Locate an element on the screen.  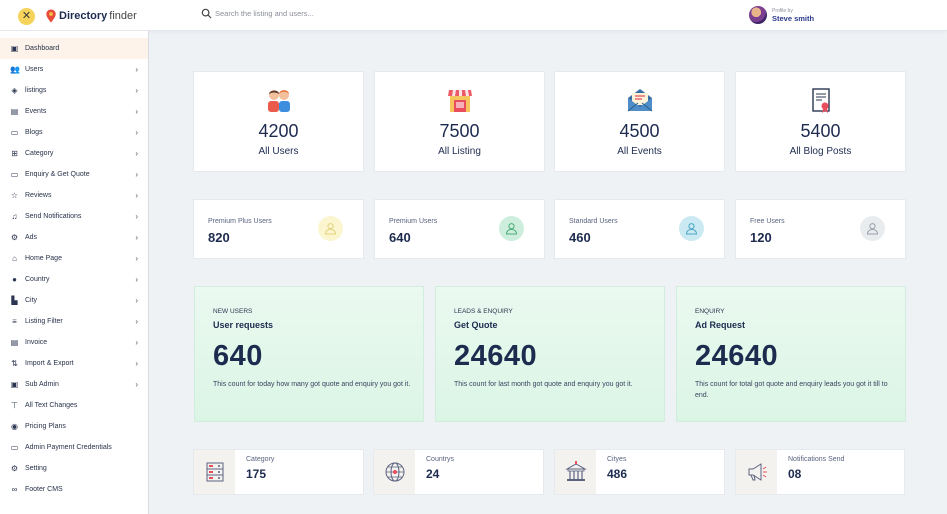
settings-icon: ⚙ is located at coordinates (14, 468).